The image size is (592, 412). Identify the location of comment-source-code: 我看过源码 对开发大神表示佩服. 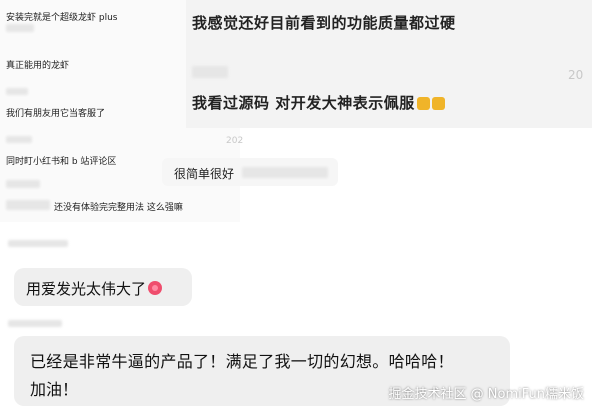
(318, 102).